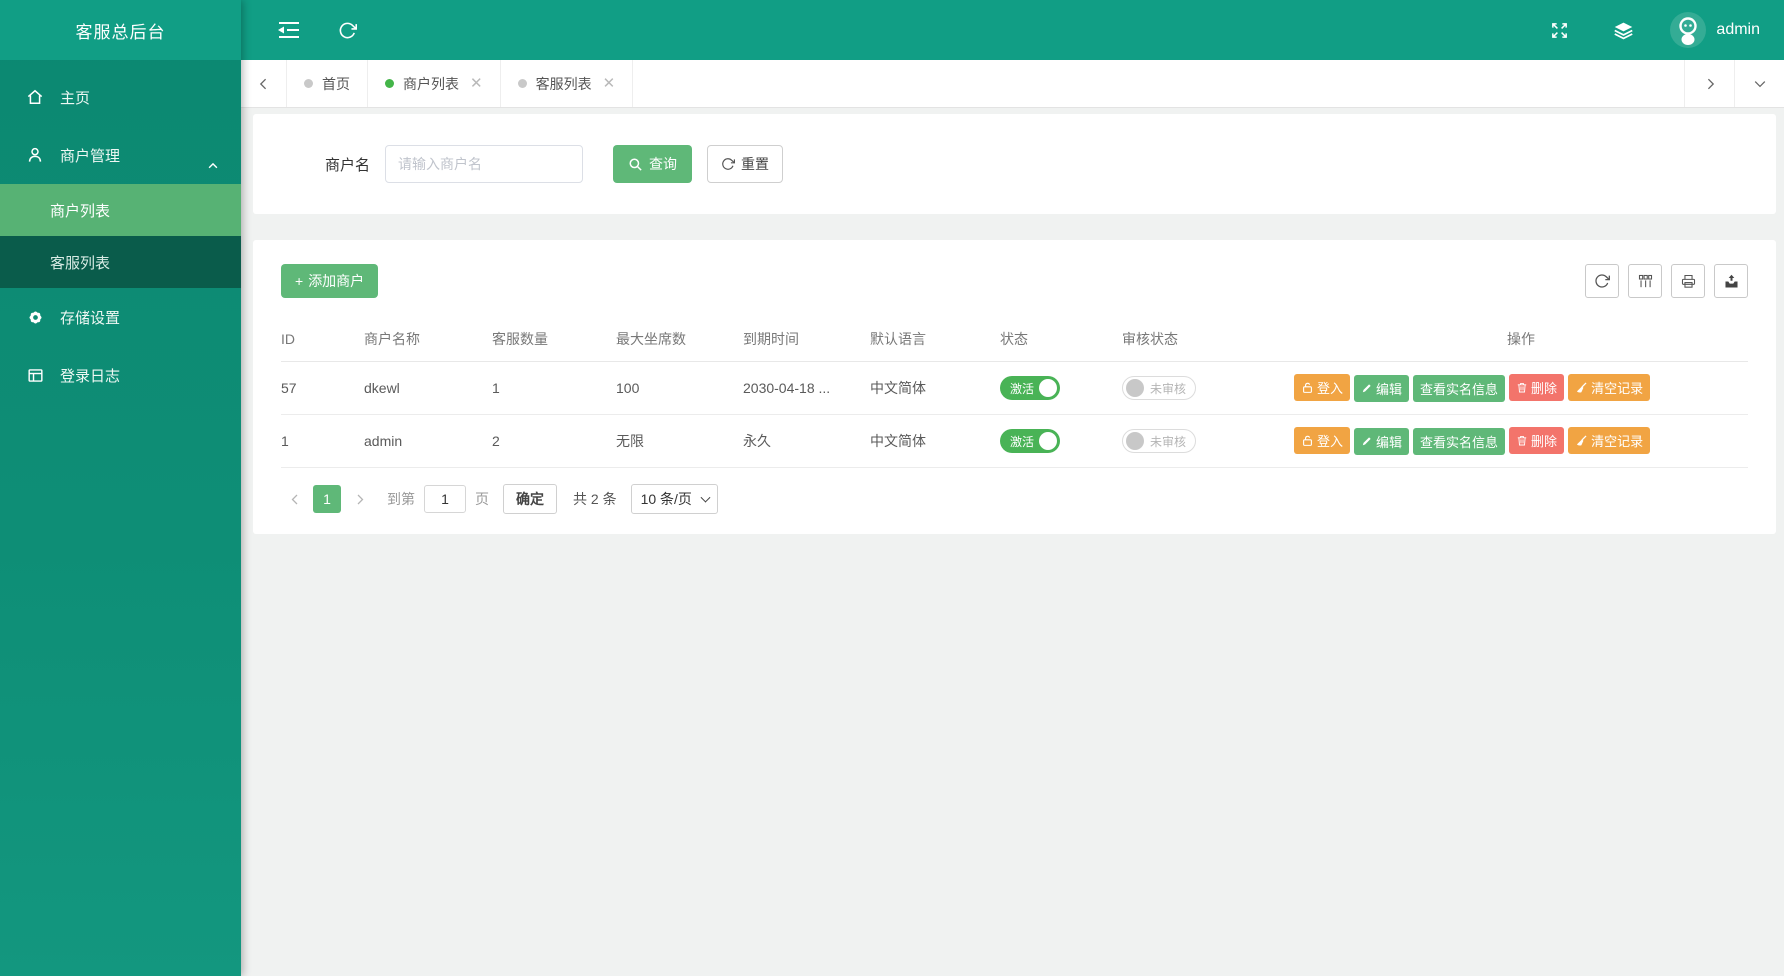 This screenshot has width=1784, height=976. What do you see at coordinates (1688, 281) in the screenshot?
I see `print-button` at bounding box center [1688, 281].